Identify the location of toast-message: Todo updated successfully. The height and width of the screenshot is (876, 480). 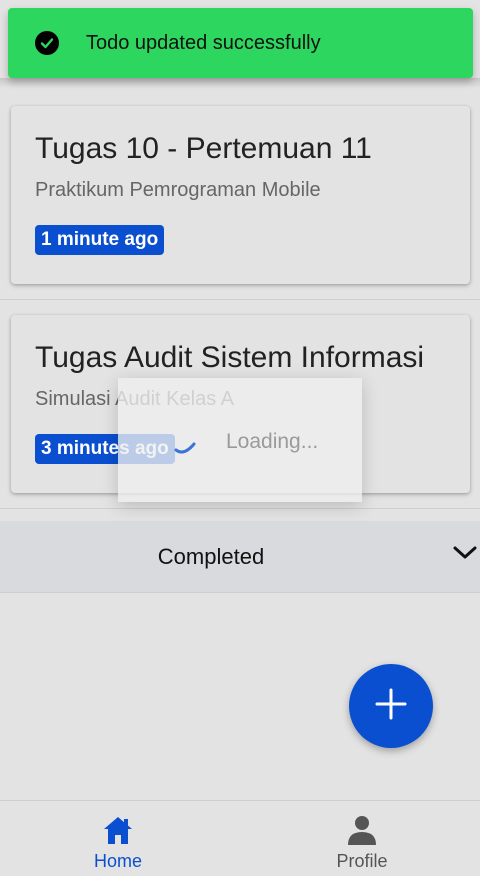
(203, 42).